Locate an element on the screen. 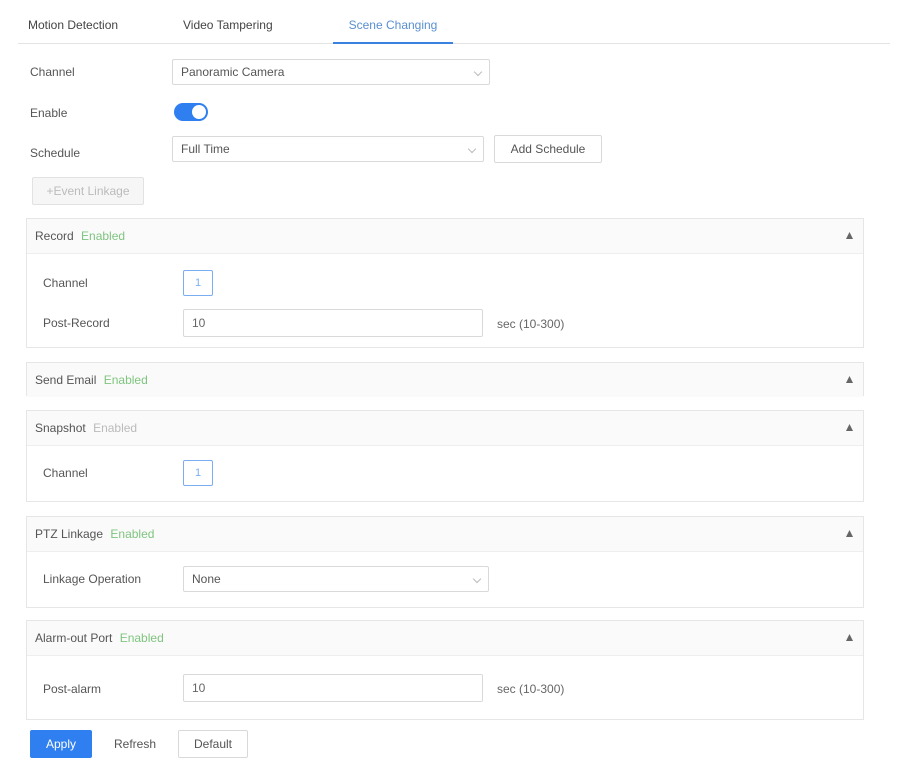 Image resolution: width=904 pixels, height=758 pixels. enable-toggle is located at coordinates (191, 112).